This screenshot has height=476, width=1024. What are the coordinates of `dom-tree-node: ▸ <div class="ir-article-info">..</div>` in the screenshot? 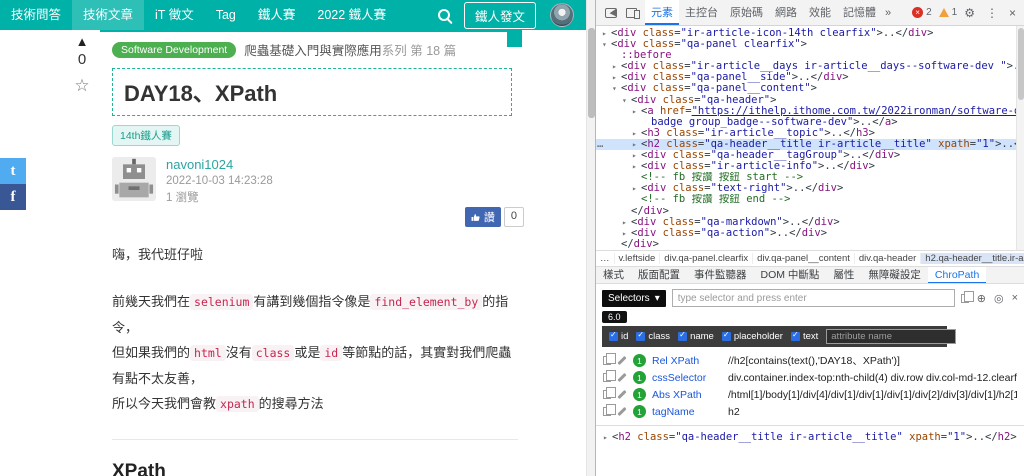 It's located at (806, 166).